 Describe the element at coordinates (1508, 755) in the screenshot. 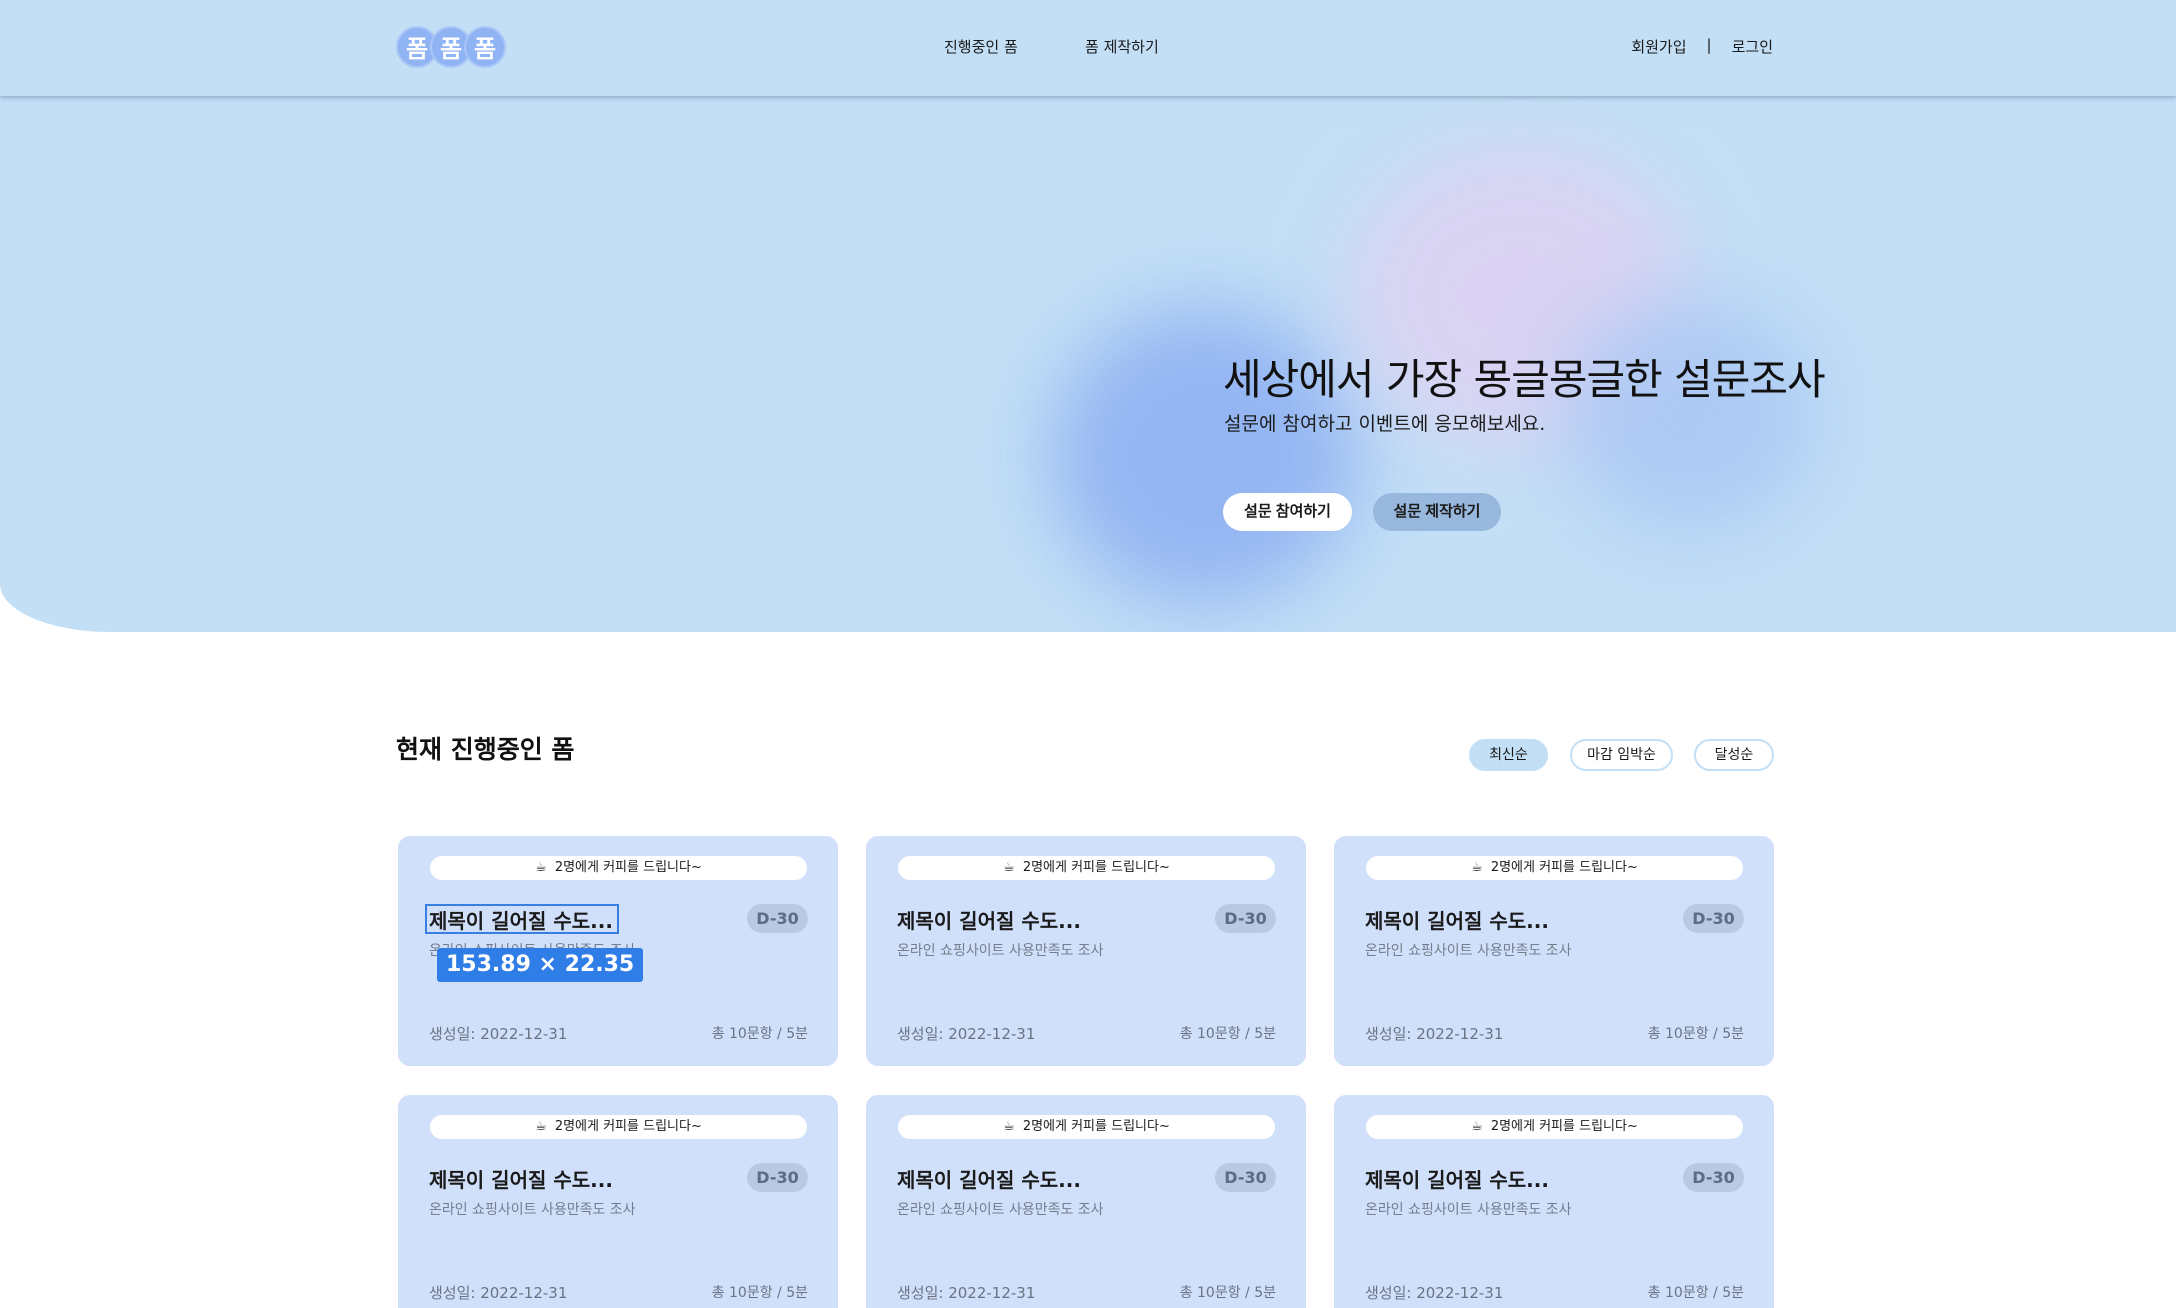

I see `sort-latest-button: 최신순` at that location.